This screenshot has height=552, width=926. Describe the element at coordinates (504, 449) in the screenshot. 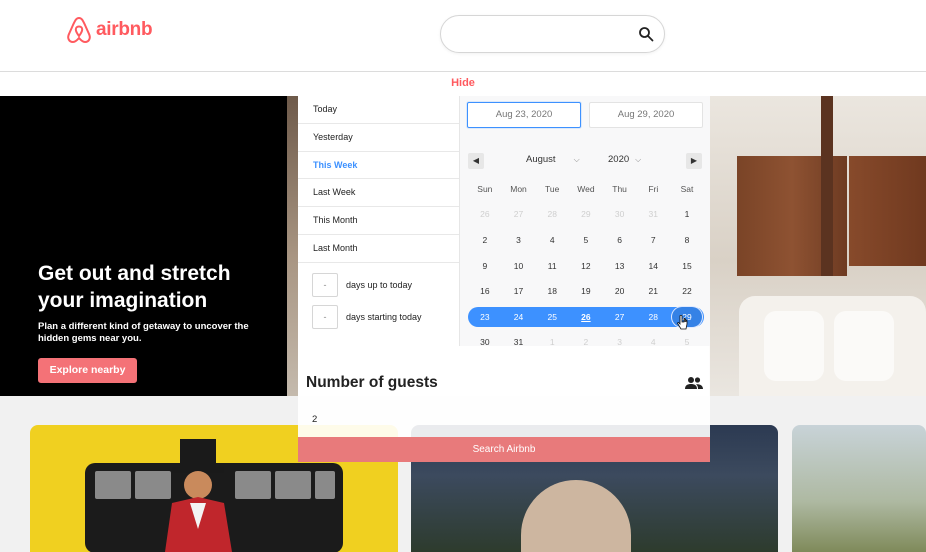

I see `search-airbnb-button: Search Airbnb` at that location.